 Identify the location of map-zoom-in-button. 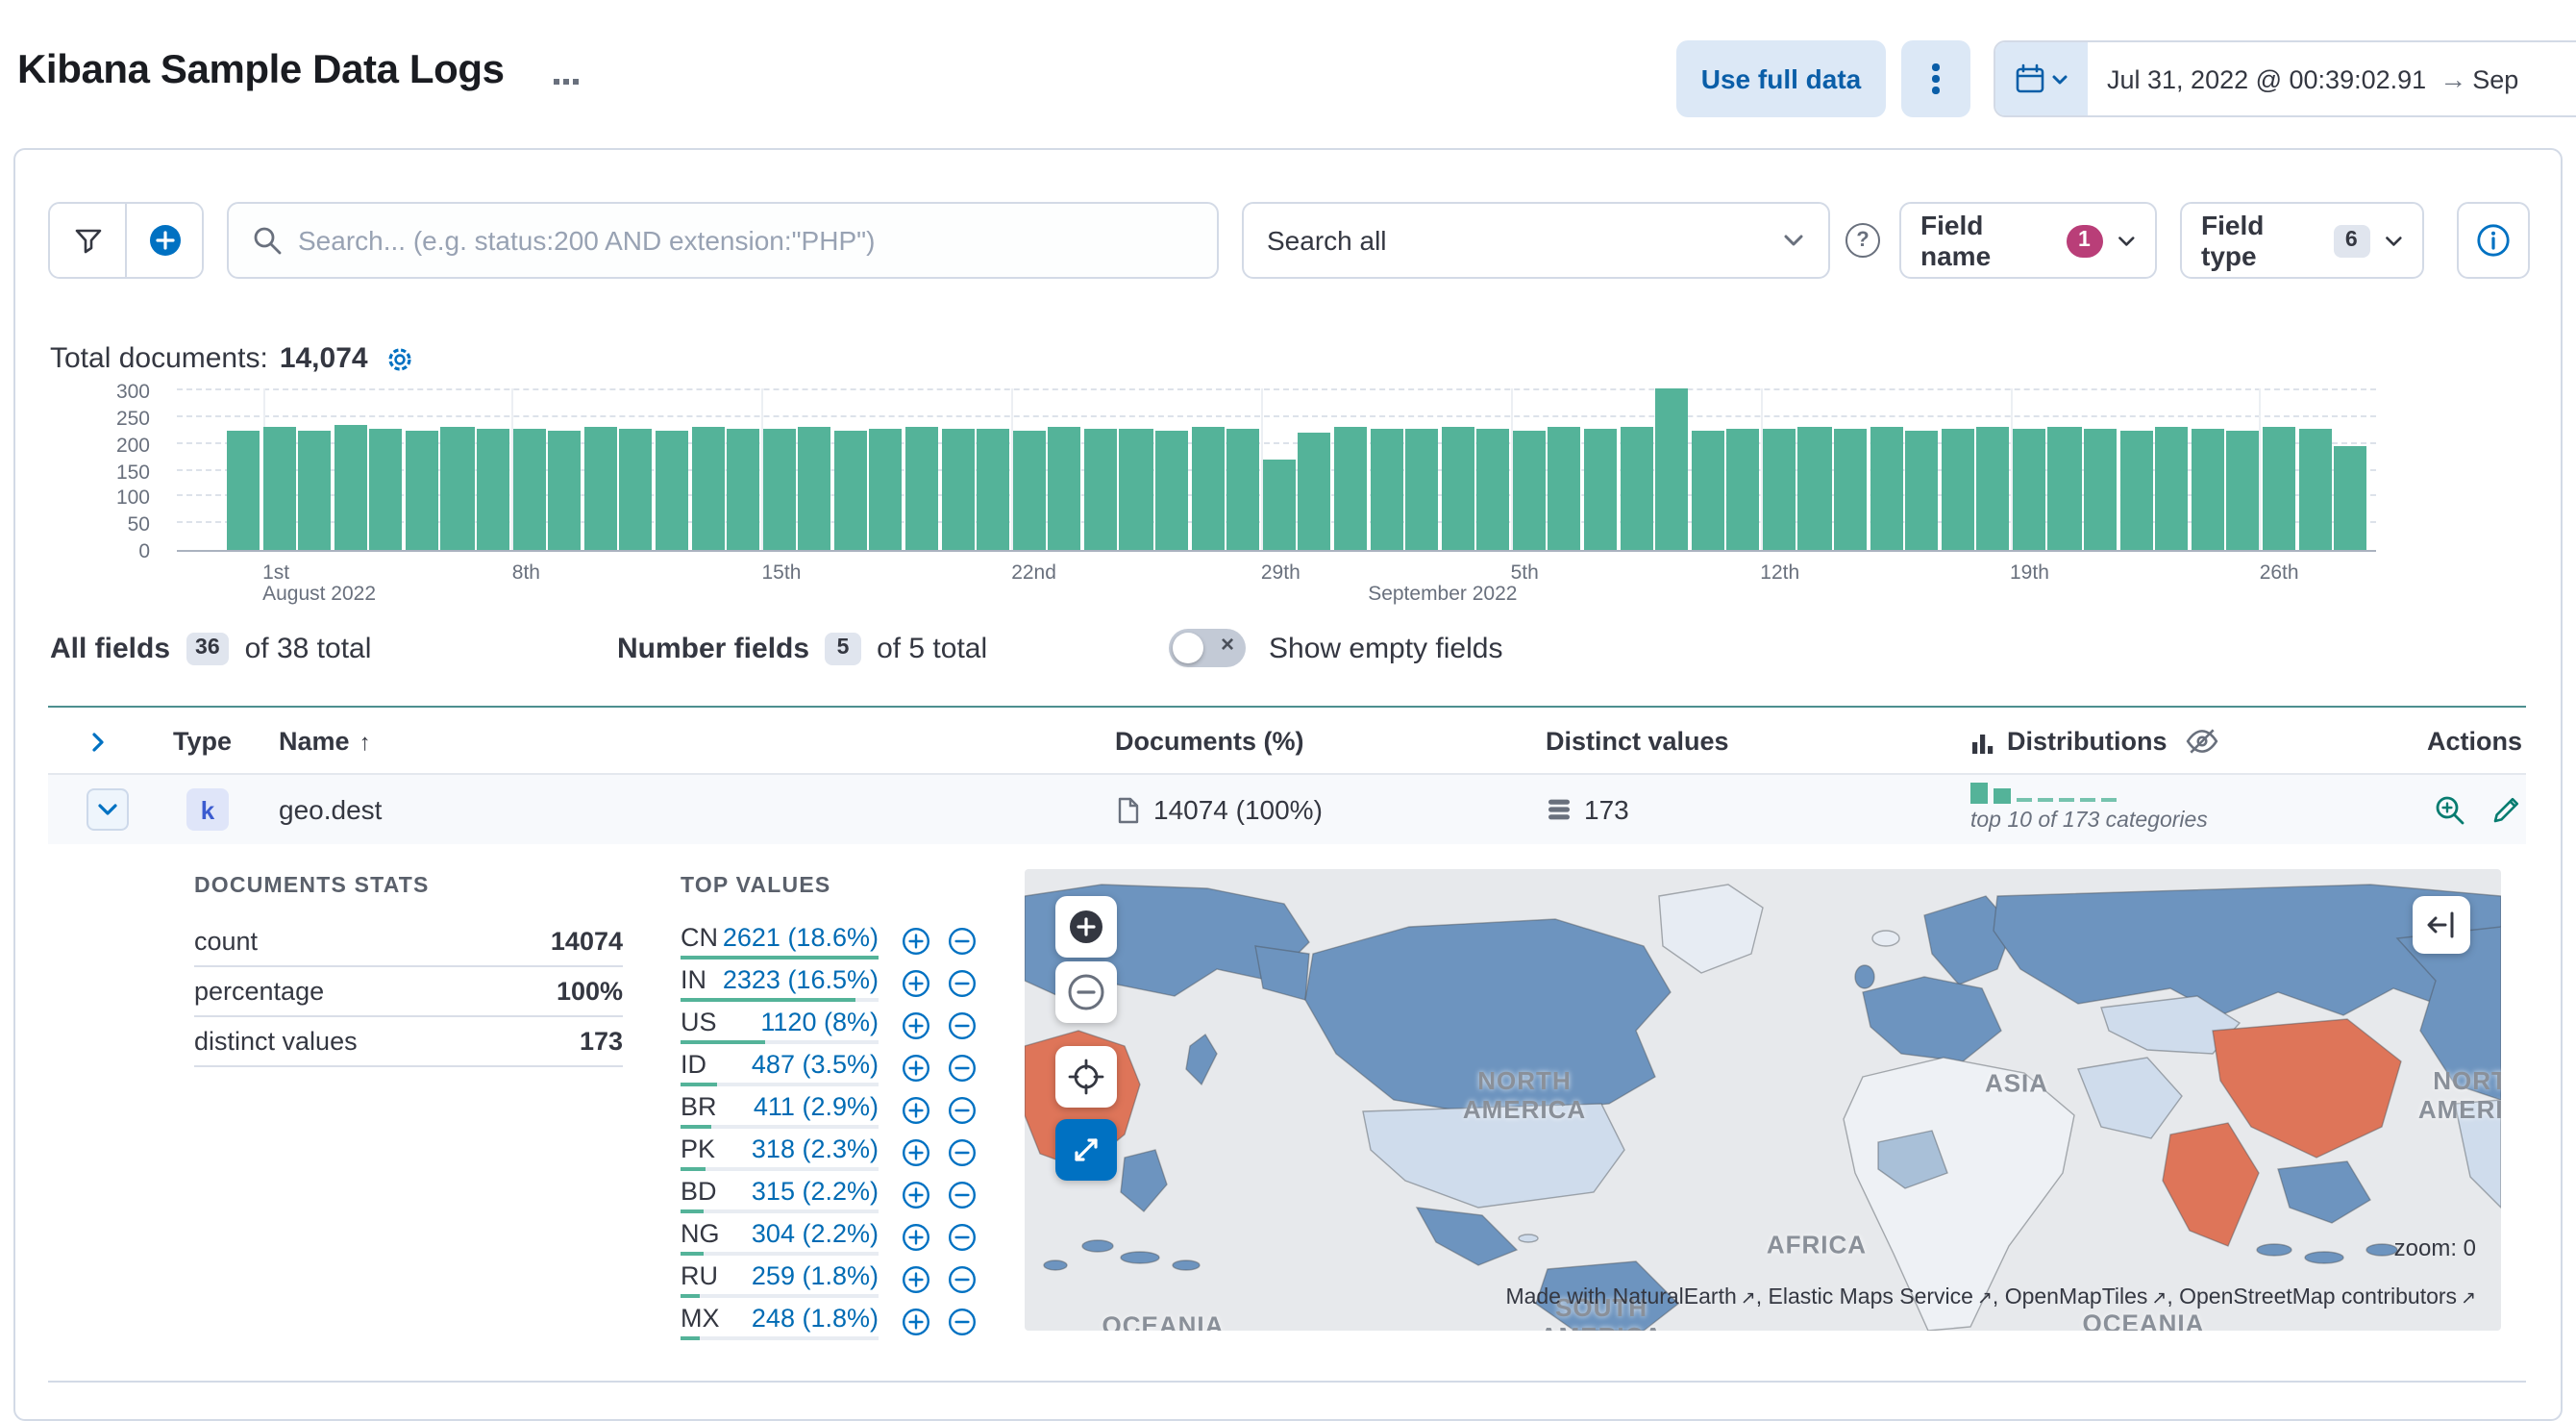
(1086, 927).